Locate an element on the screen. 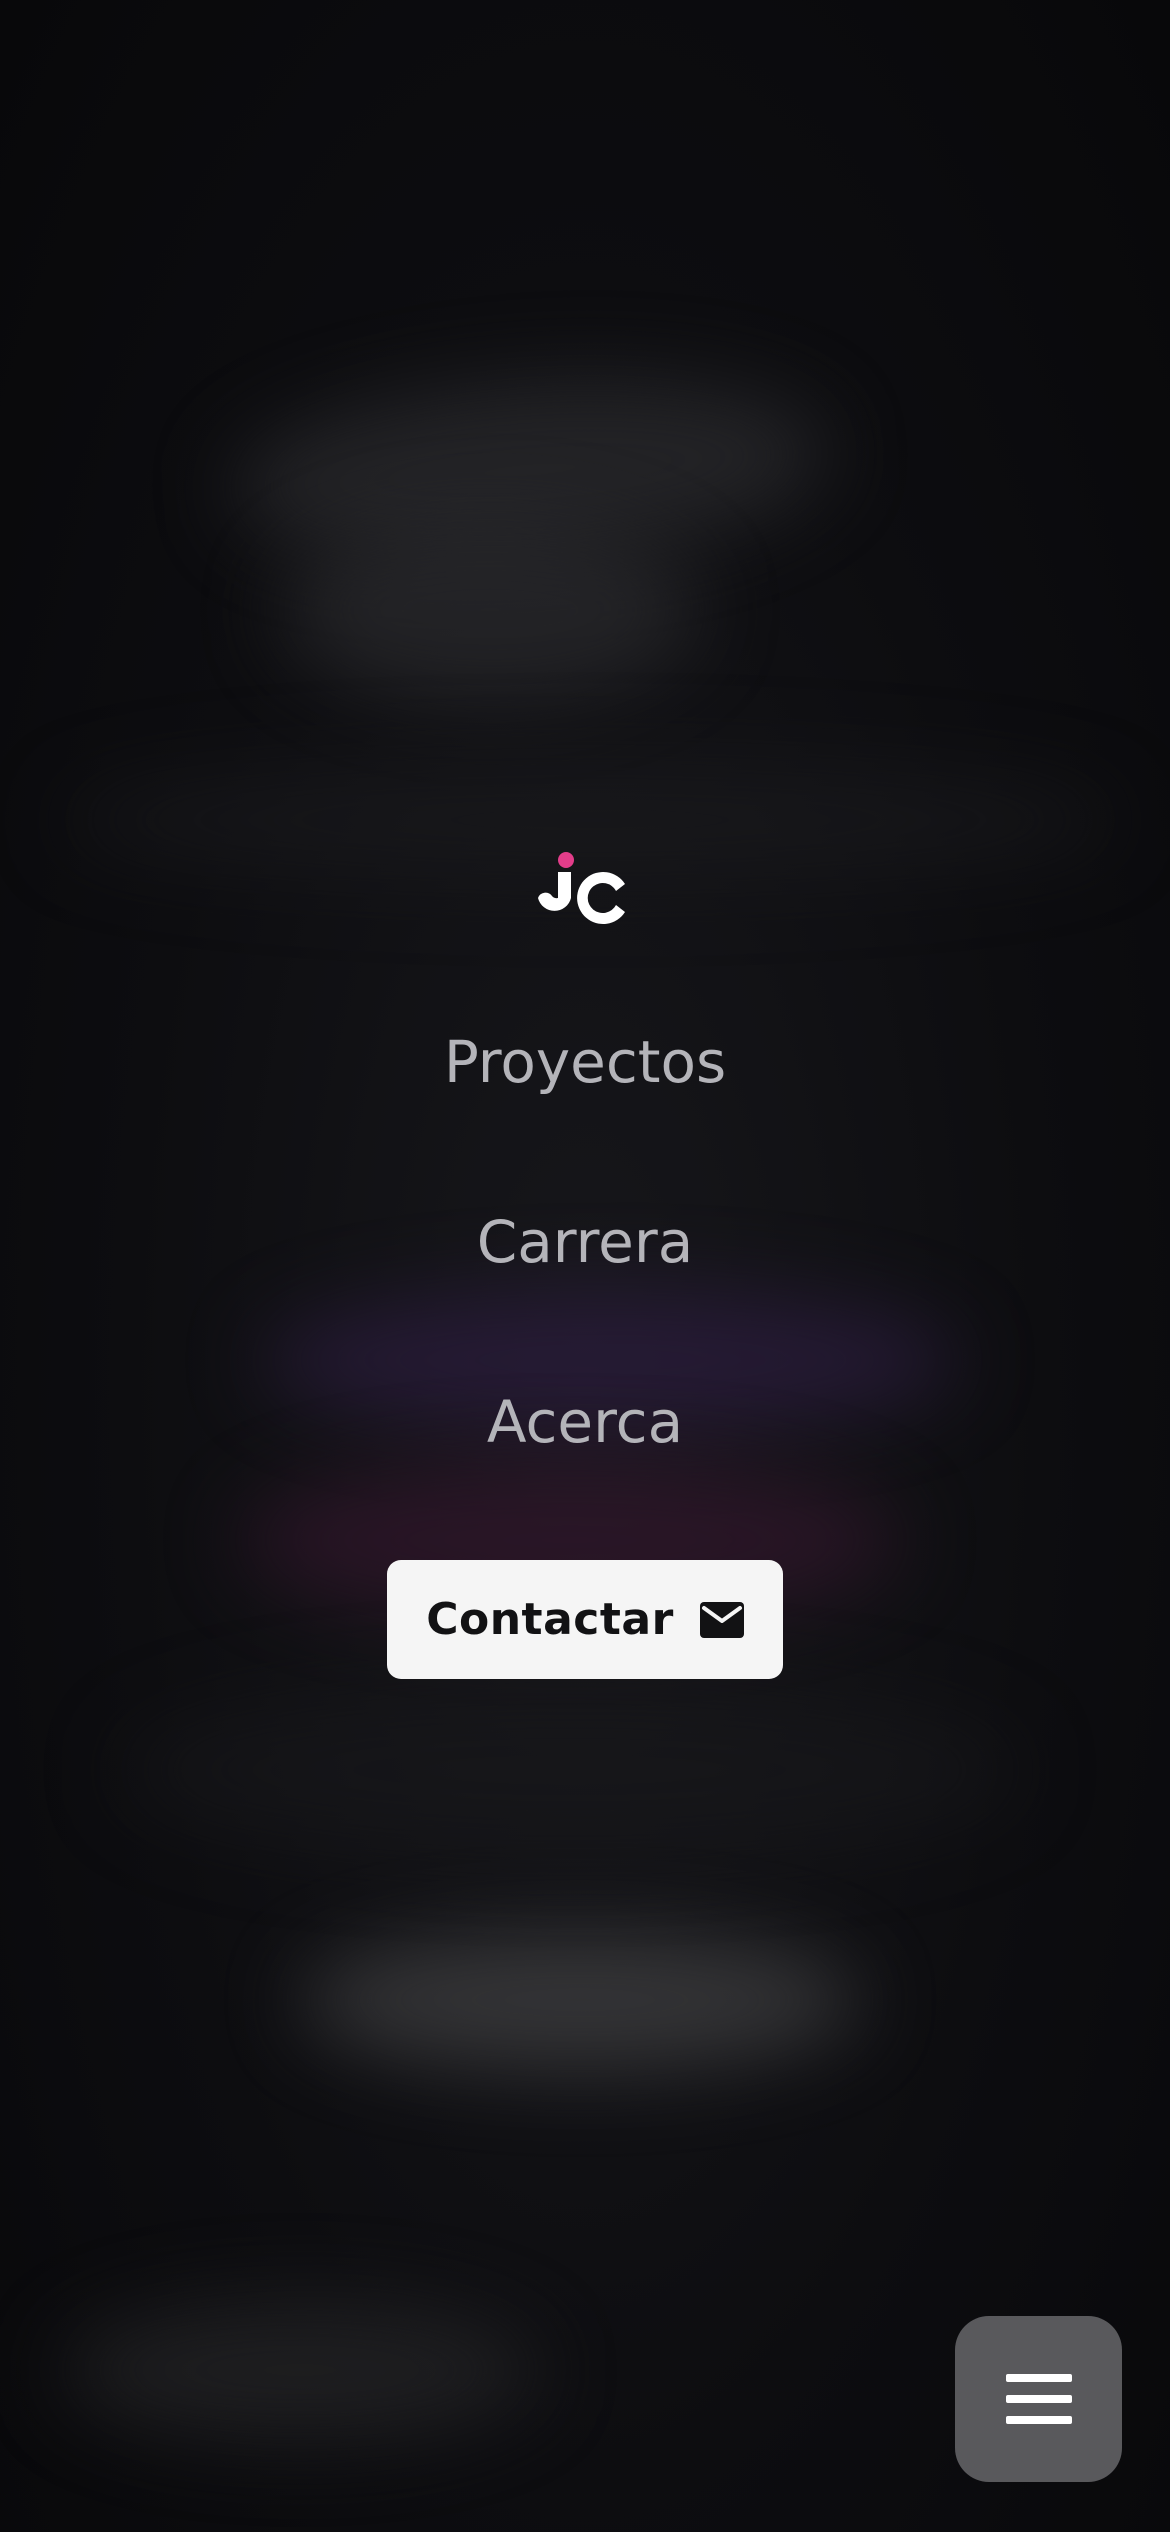 The width and height of the screenshot is (1170, 2532). contact-button: Contactar is located at coordinates (585, 1619).